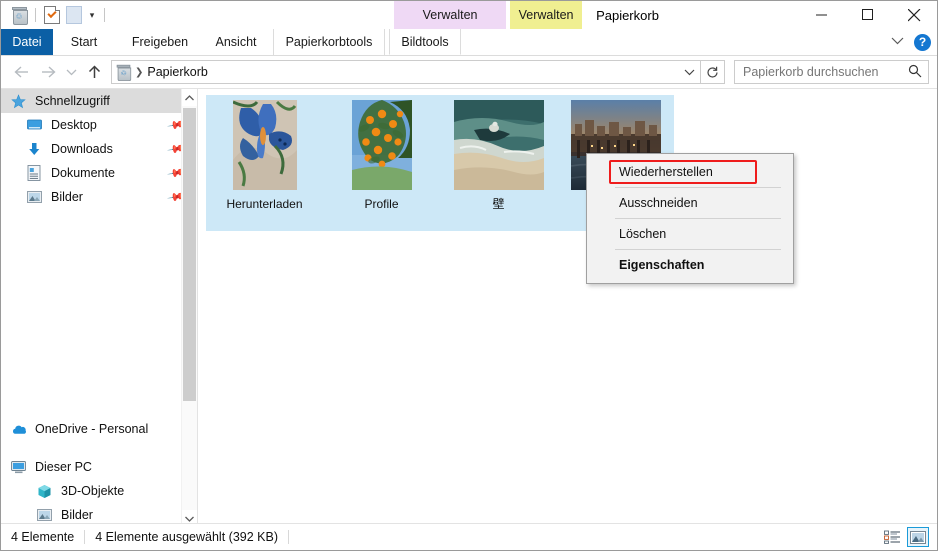 This screenshot has height=551, width=938. What do you see at coordinates (264, 163) in the screenshot?
I see `file-item-herunterladen: Herunterladen` at bounding box center [264, 163].